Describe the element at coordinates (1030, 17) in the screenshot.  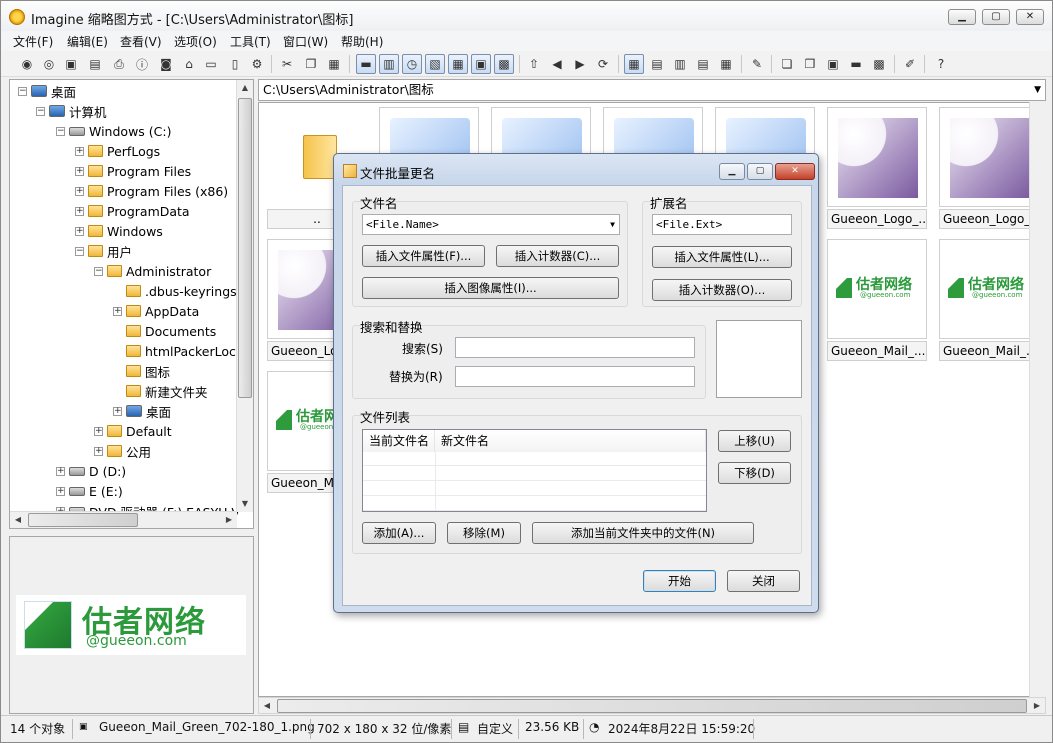
I see `close-button: ✕` at that location.